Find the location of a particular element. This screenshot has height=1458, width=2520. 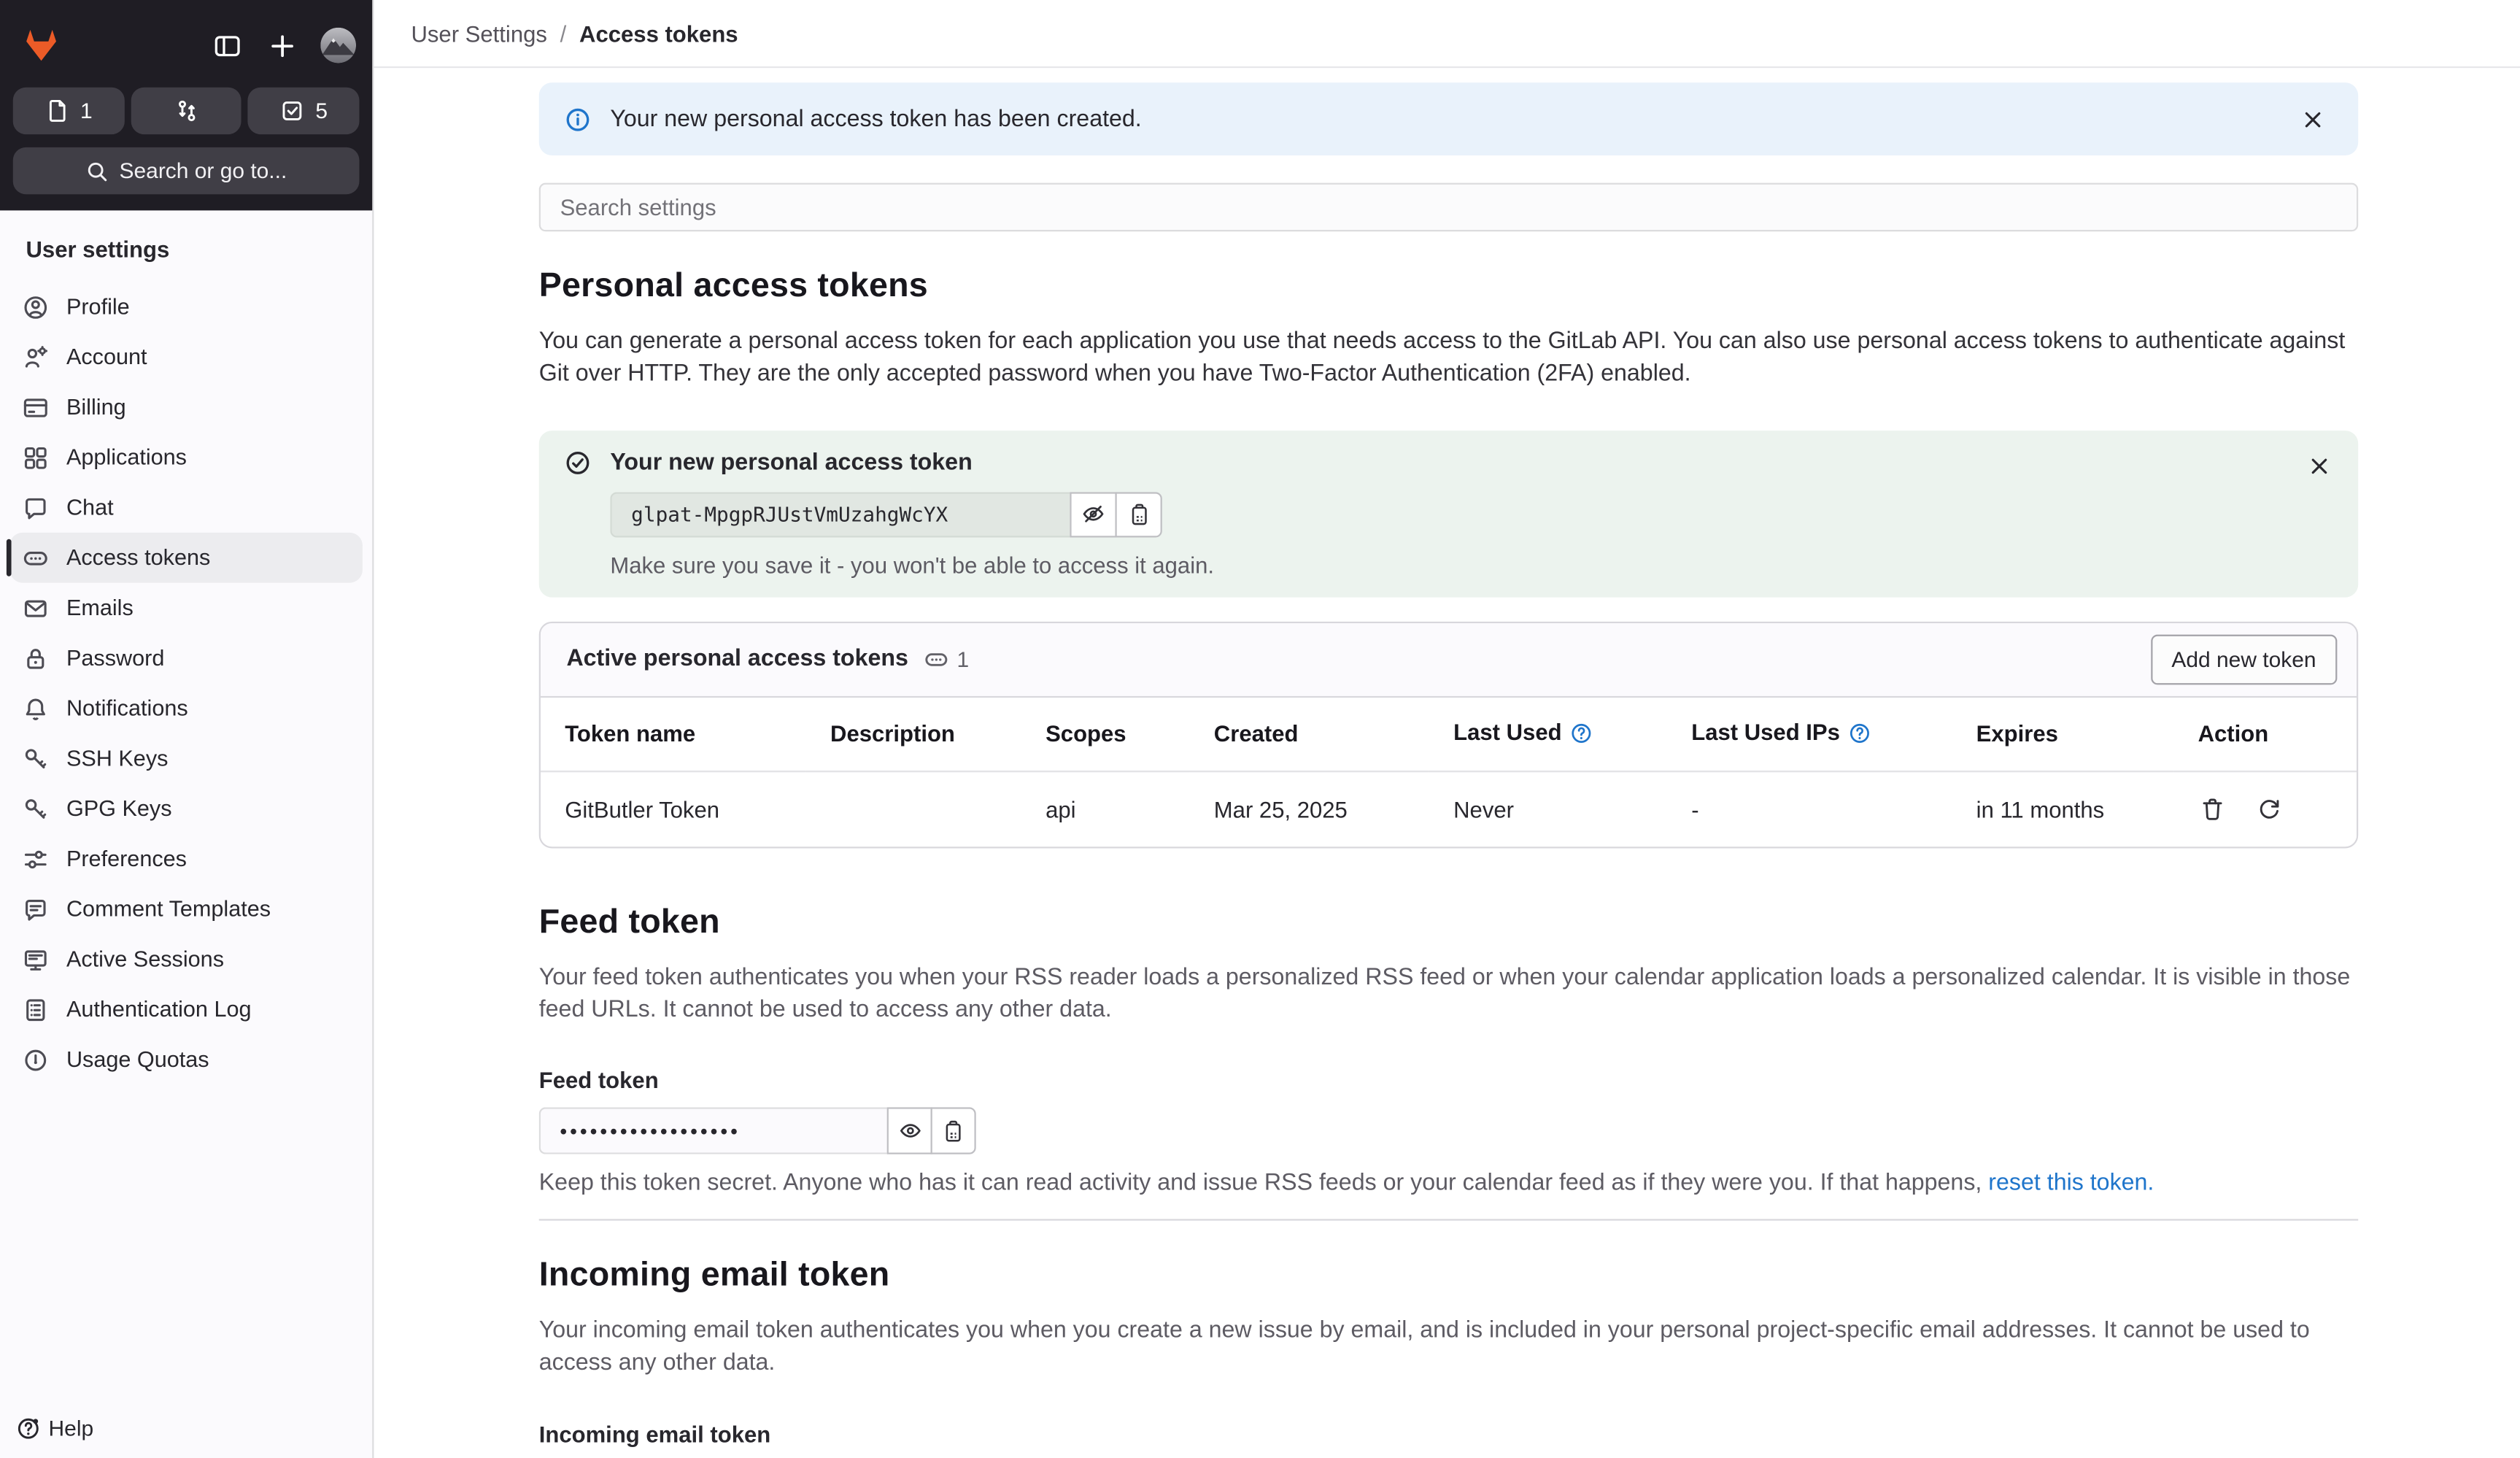

feed-token-group: •••••••••••••••••• is located at coordinates (1448, 1131).